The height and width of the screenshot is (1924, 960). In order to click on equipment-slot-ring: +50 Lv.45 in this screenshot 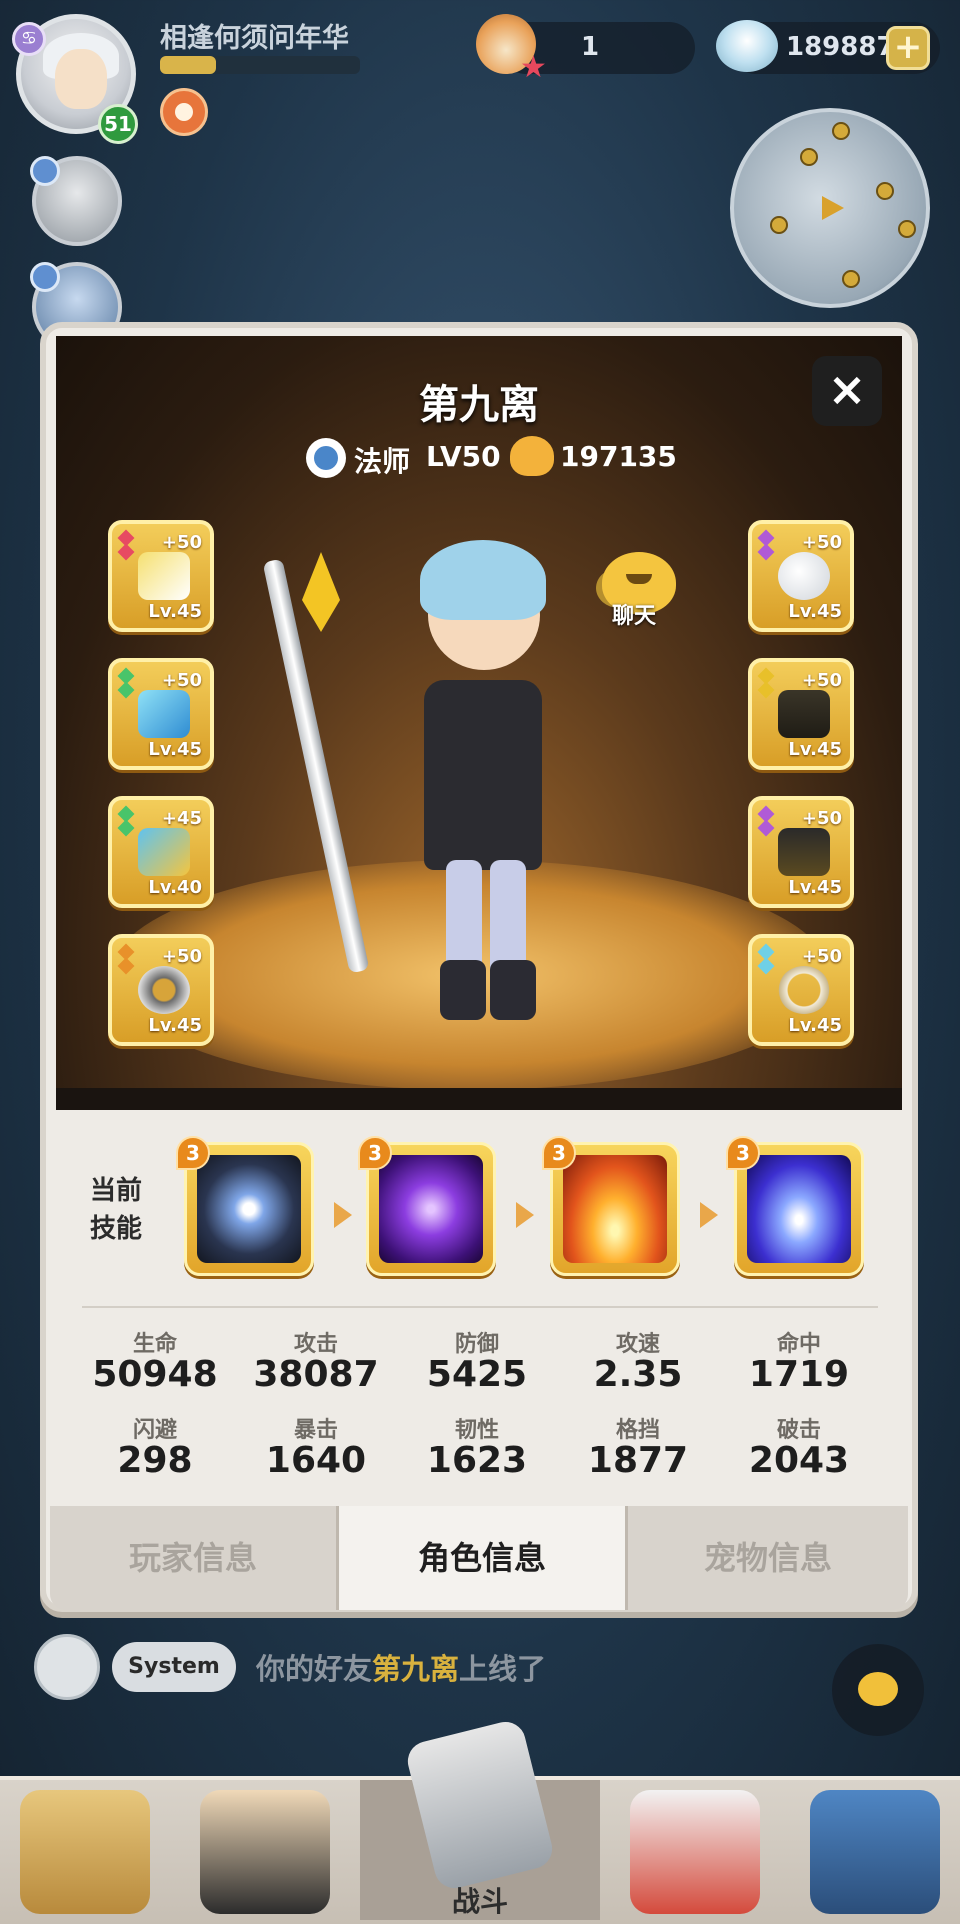, I will do `click(161, 990)`.